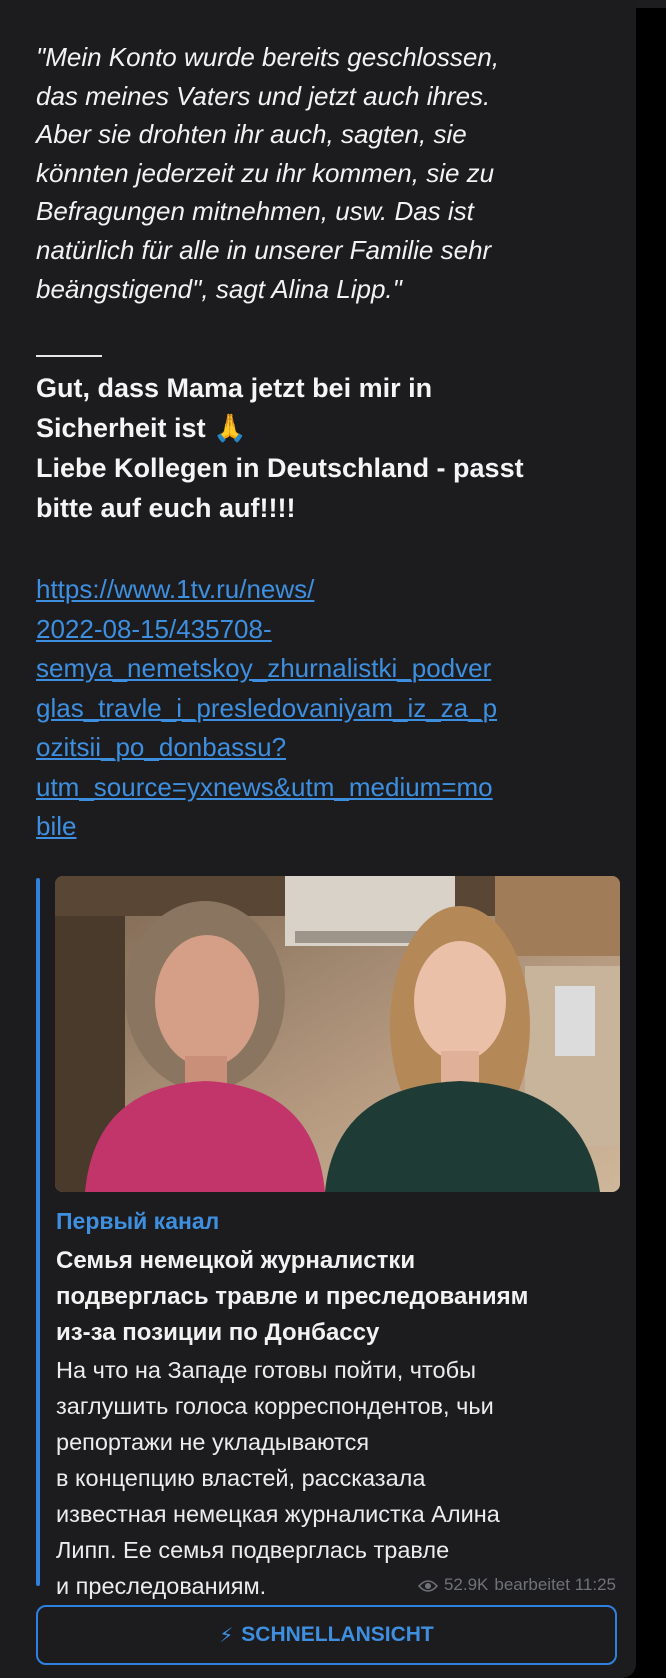  I want to click on quote-line: könnten jederzeit zu ihr kommen, sie zu, so click(265, 172).